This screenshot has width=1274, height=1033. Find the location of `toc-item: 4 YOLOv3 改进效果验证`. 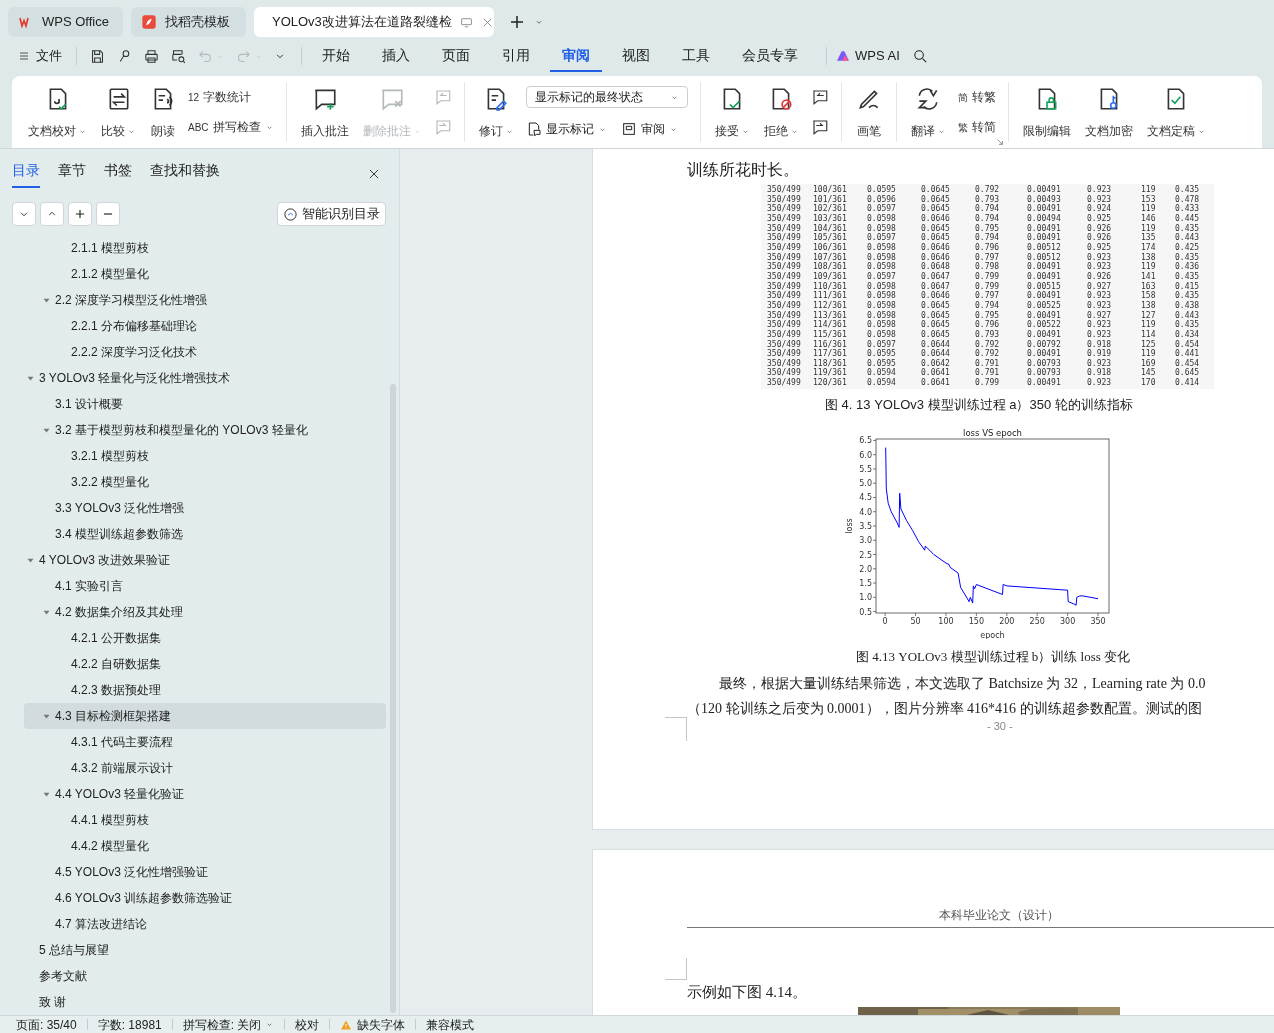

toc-item: 4 YOLOv3 改进效果验证 is located at coordinates (205, 560).